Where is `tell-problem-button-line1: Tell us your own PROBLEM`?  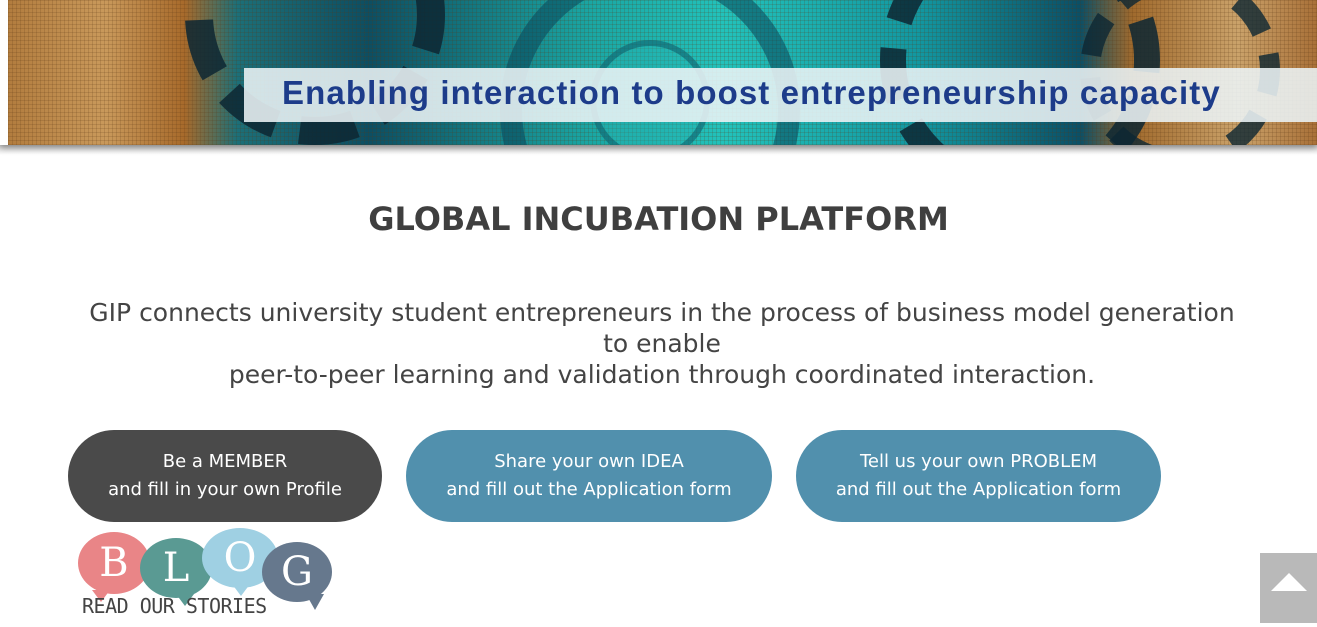 tell-problem-button-line1: Tell us your own PROBLEM is located at coordinates (978, 461).